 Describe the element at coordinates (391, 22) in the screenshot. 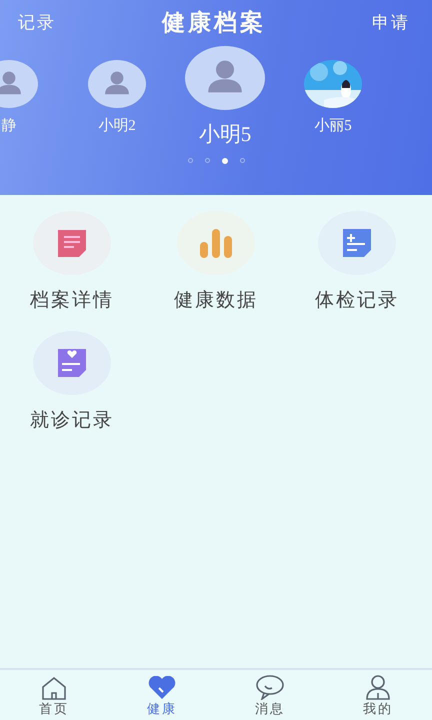

I see `apply-link: 申请` at that location.